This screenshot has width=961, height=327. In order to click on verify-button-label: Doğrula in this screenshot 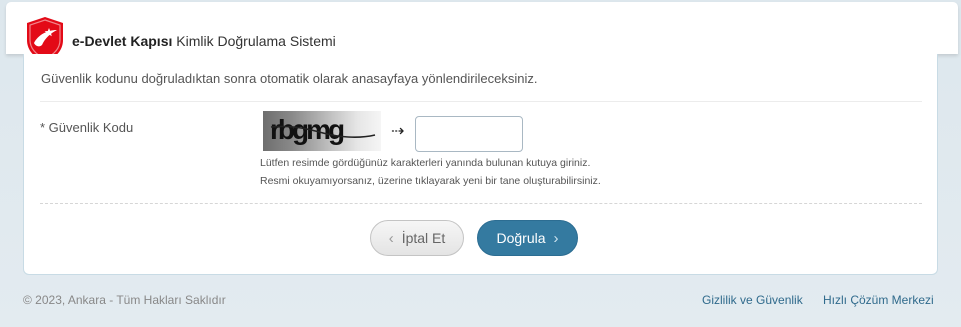, I will do `click(521, 238)`.